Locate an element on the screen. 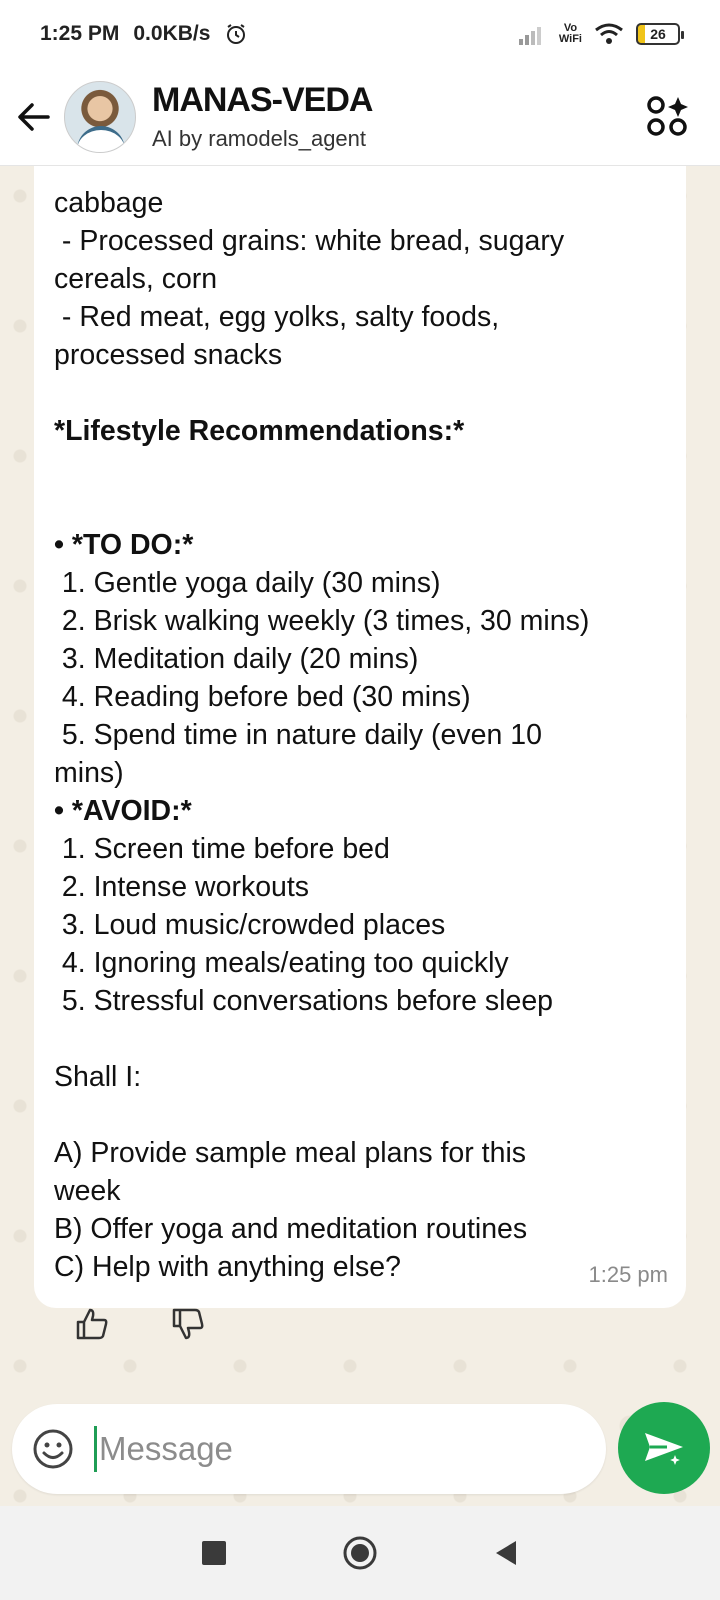  wifi-icon is located at coordinates (609, 33).